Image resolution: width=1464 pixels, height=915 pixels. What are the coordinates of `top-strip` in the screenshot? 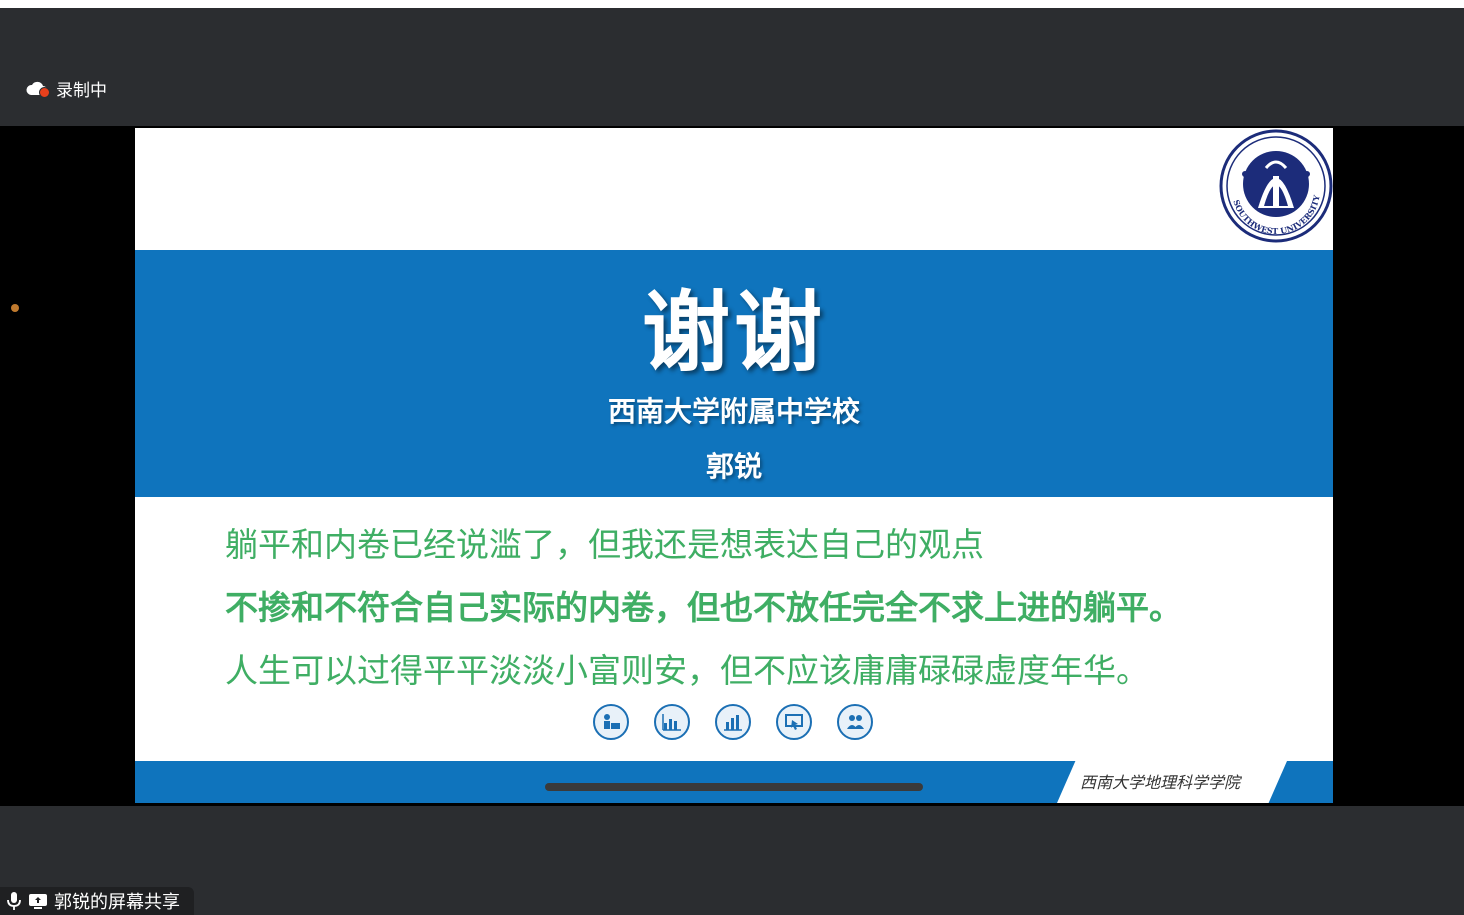 It's located at (732, 4).